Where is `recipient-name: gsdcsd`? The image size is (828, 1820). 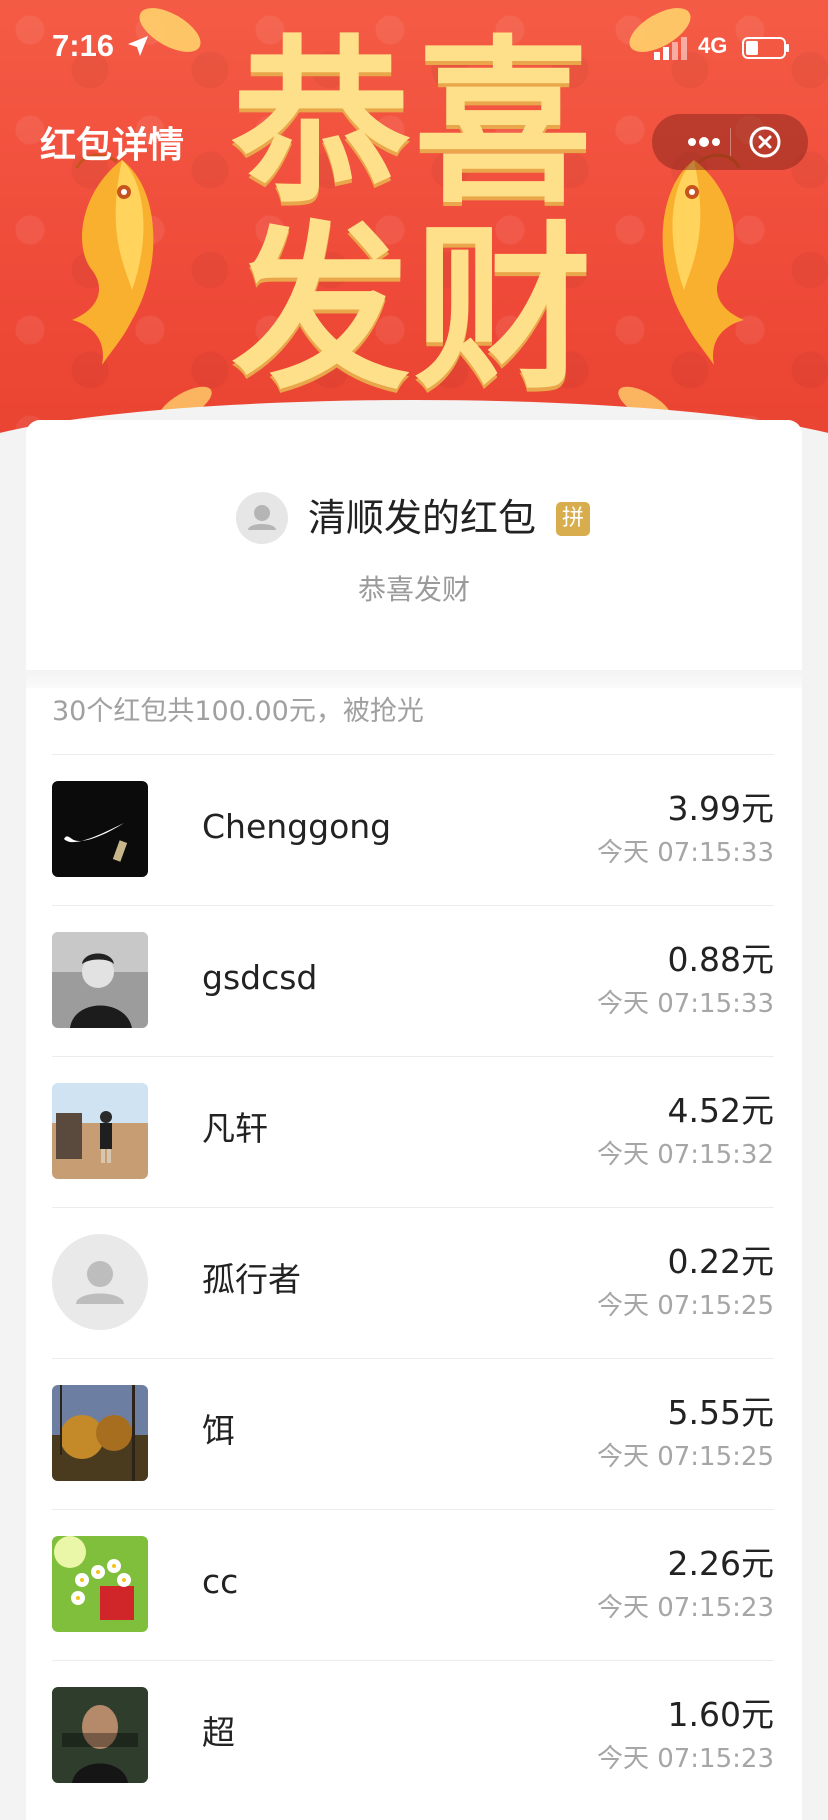
recipient-name: gsdcsd is located at coordinates (260, 977).